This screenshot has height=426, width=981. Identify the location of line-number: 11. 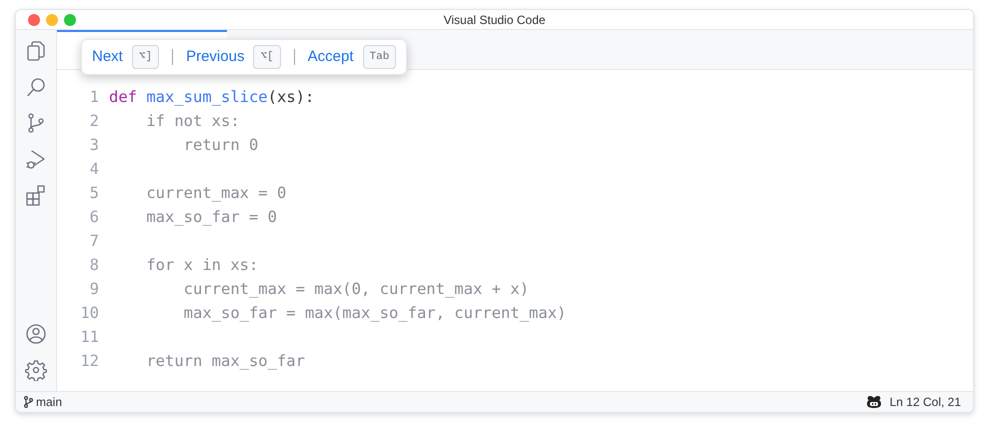
(89, 337).